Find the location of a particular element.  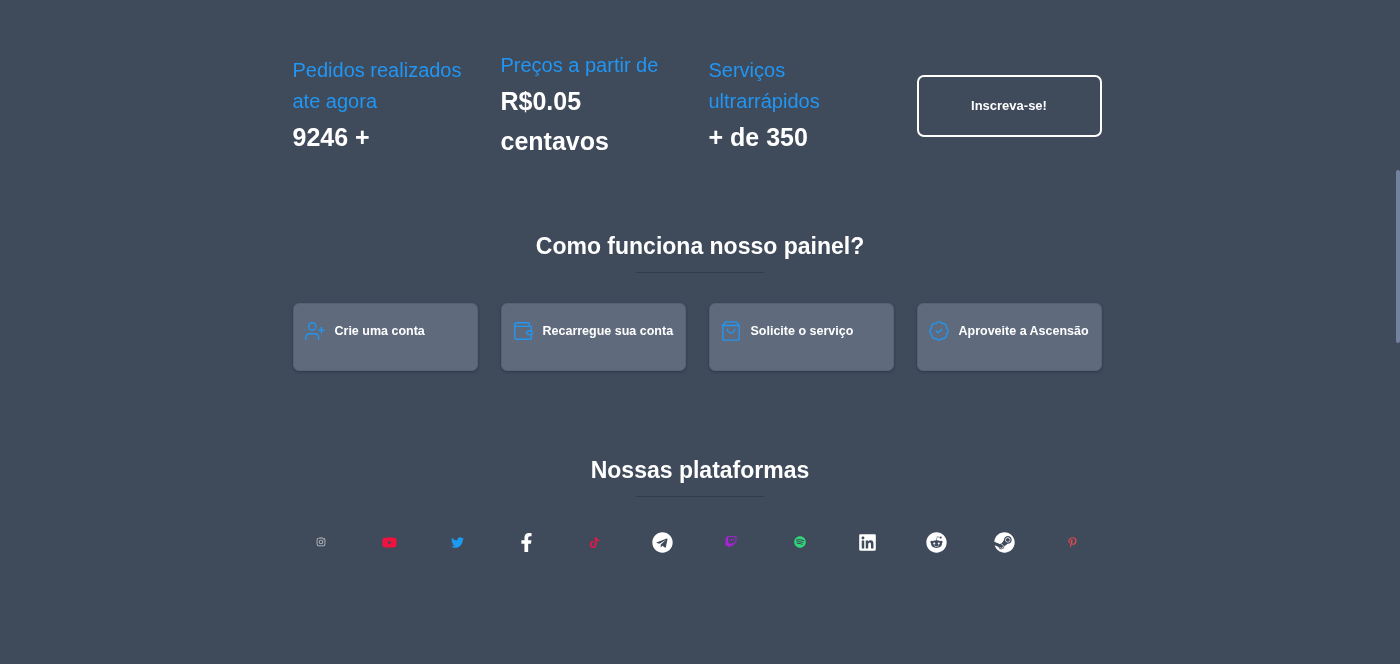

section-title: Como funciona nosso painel? is located at coordinates (700, 246).